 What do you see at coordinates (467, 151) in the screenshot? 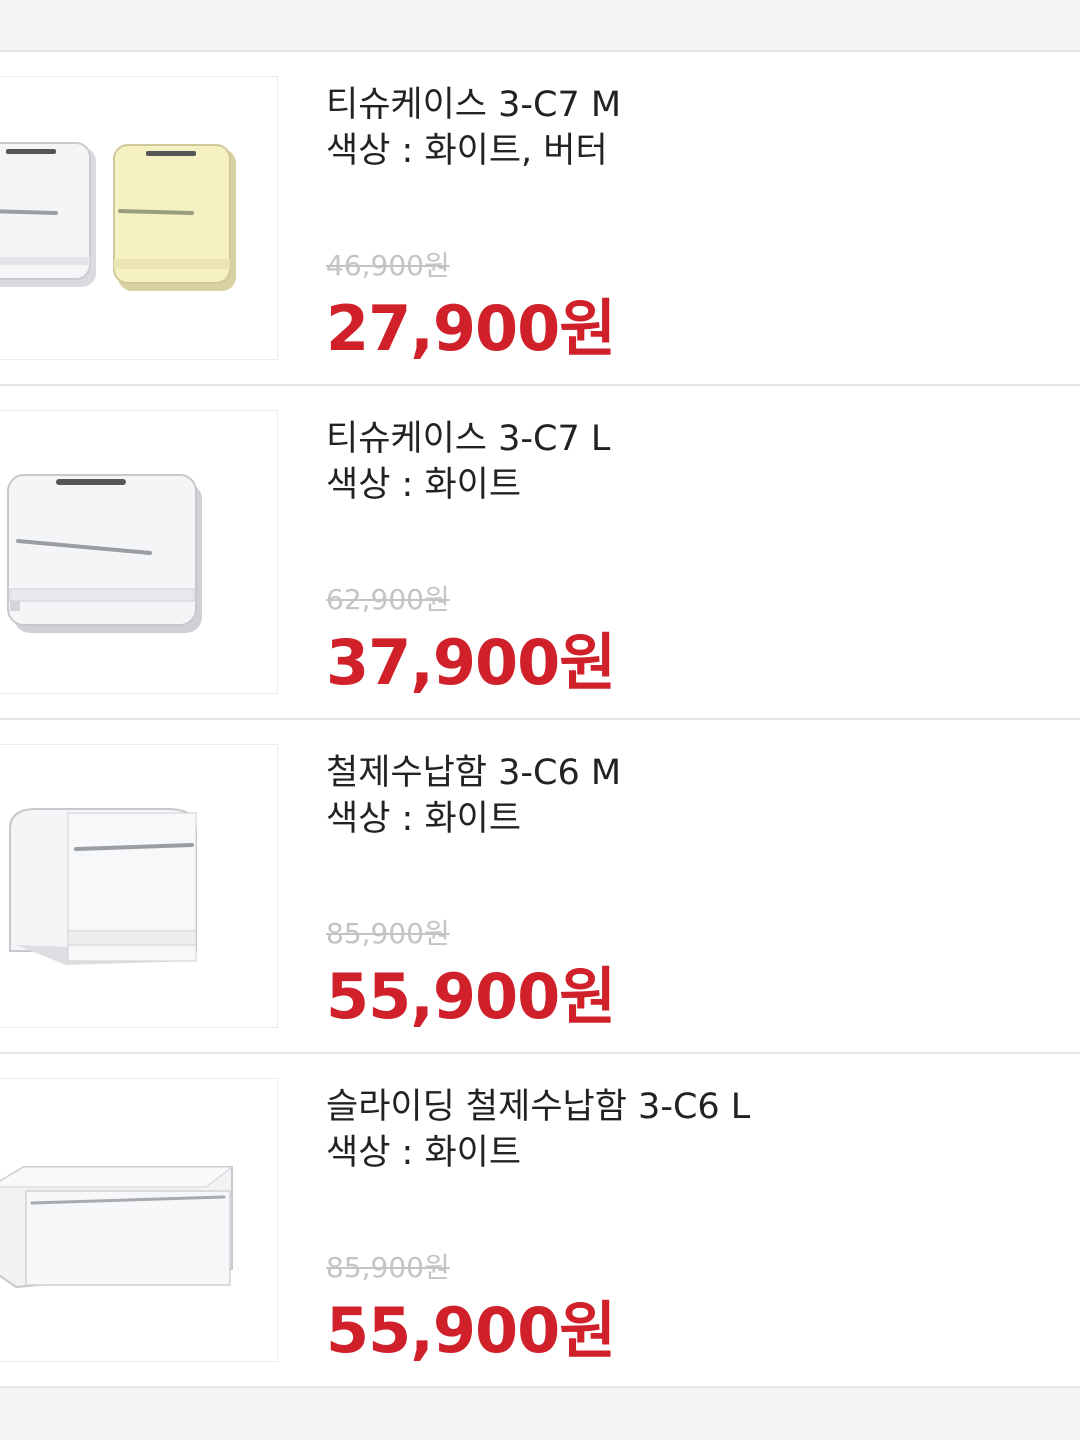
I see `product-color-text: 색상 : 화이트, 버터` at bounding box center [467, 151].